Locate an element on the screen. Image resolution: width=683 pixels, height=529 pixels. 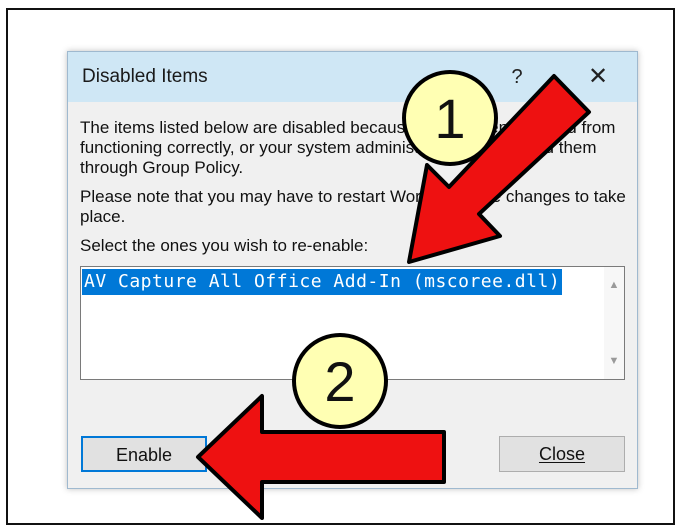
close-icon: ✕ is located at coordinates (598, 77).